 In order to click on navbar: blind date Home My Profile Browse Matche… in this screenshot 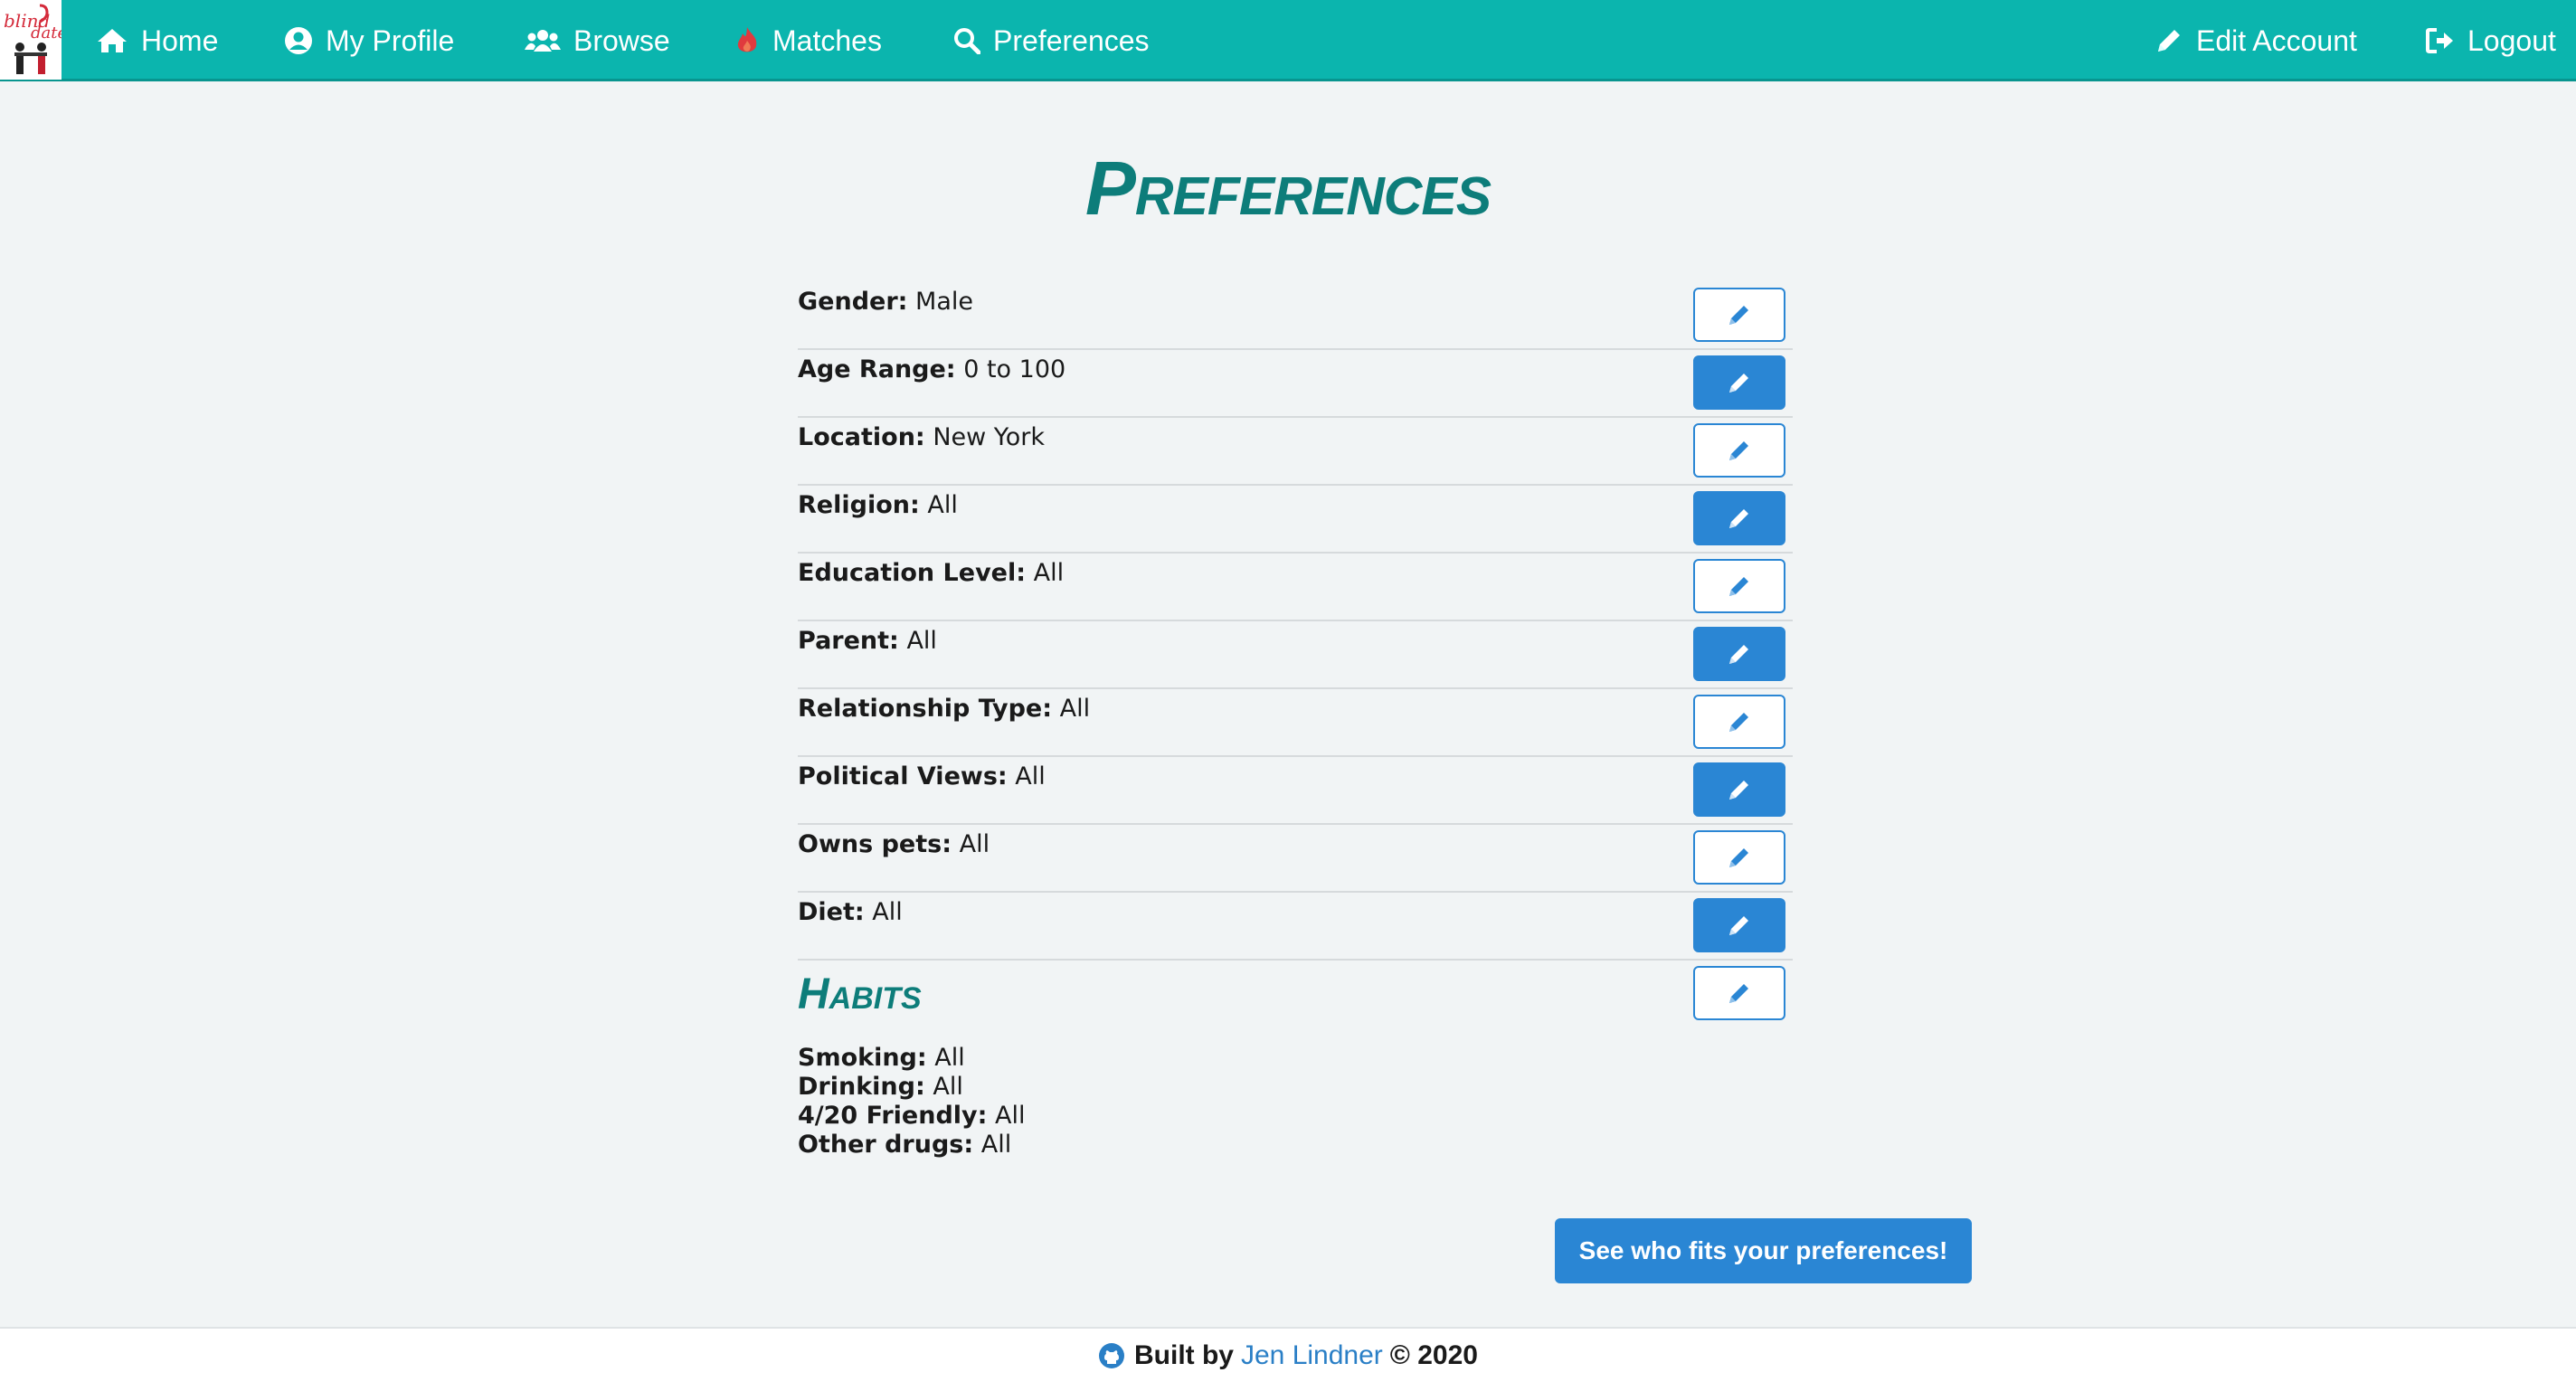, I will do `click(1288, 40)`.